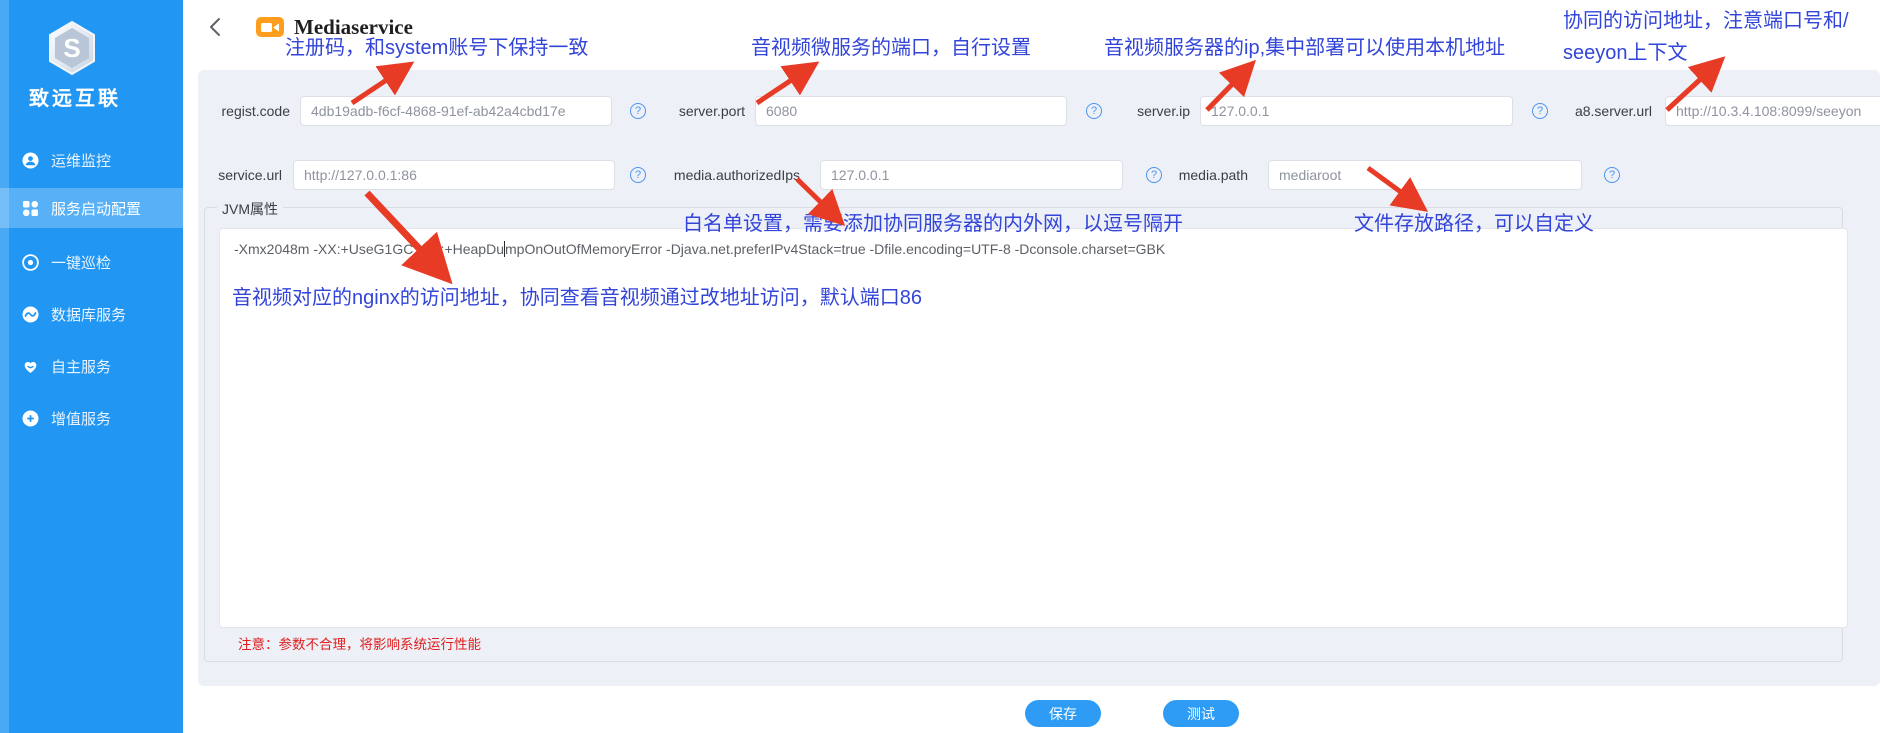 The height and width of the screenshot is (733, 1880). What do you see at coordinates (437, 48) in the screenshot?
I see `annotation-regist-code: 注册码，和system账号下保持一致` at bounding box center [437, 48].